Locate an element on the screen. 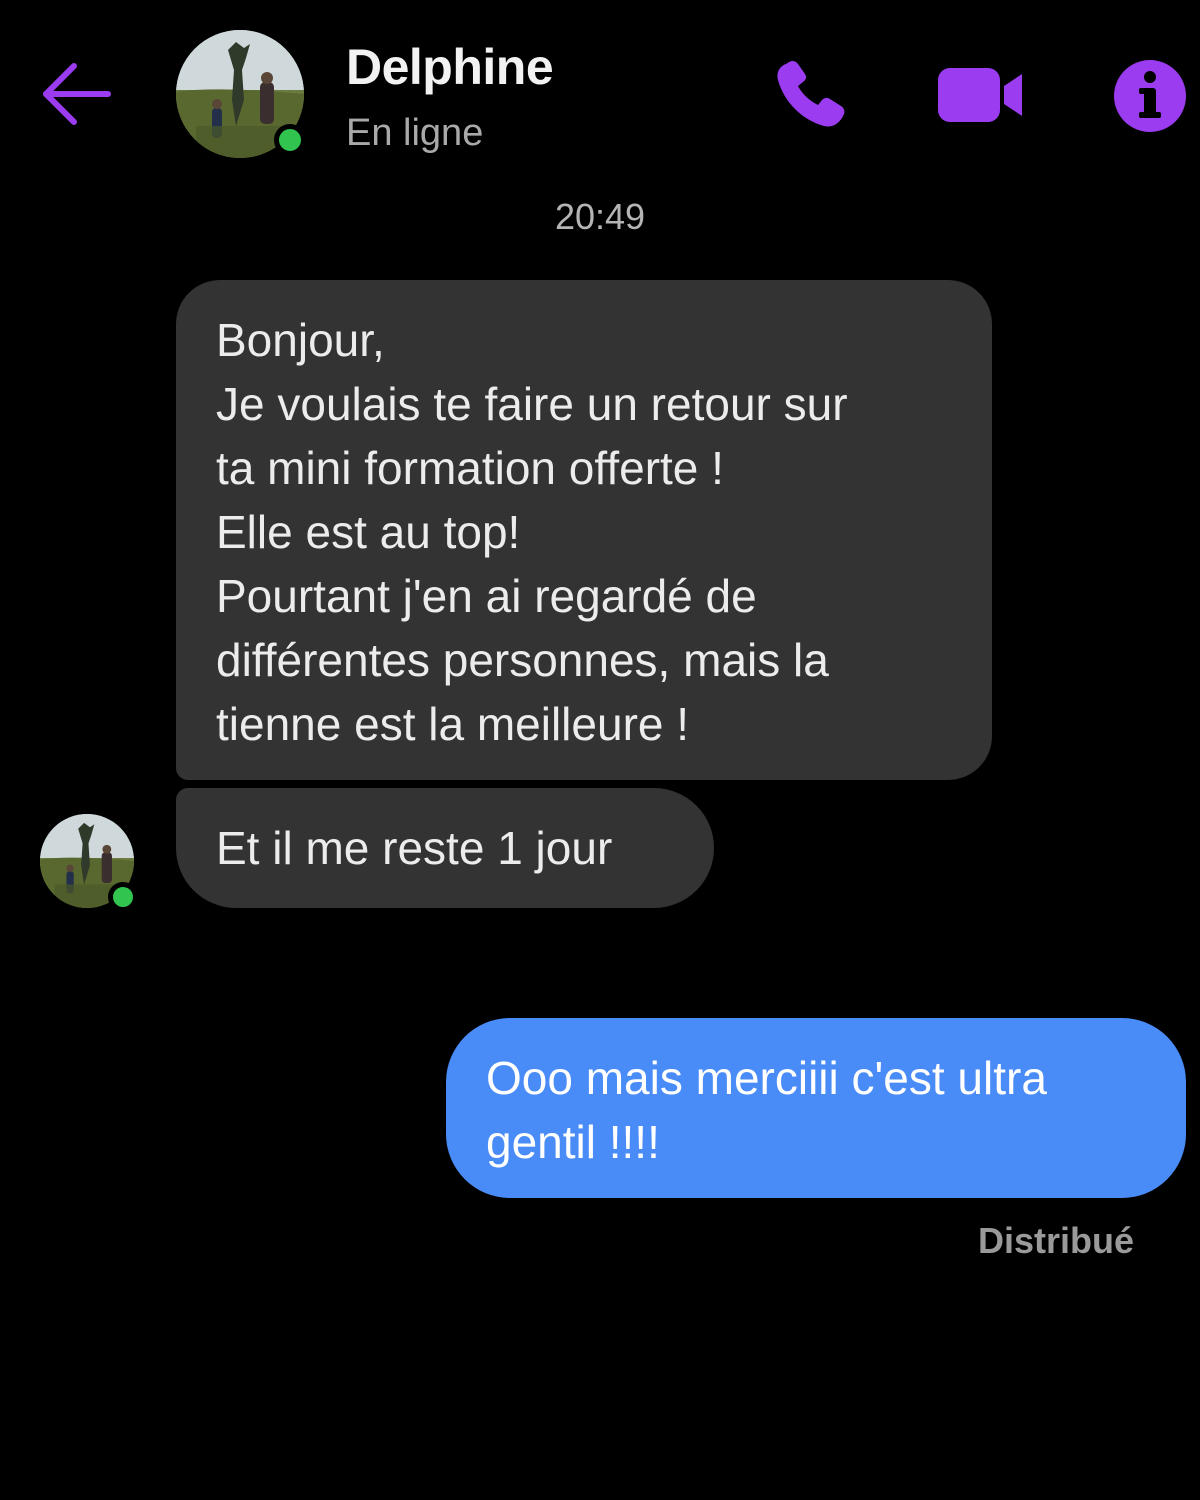 This screenshot has height=1500, width=1200. sender-avatar is located at coordinates (89, 863).